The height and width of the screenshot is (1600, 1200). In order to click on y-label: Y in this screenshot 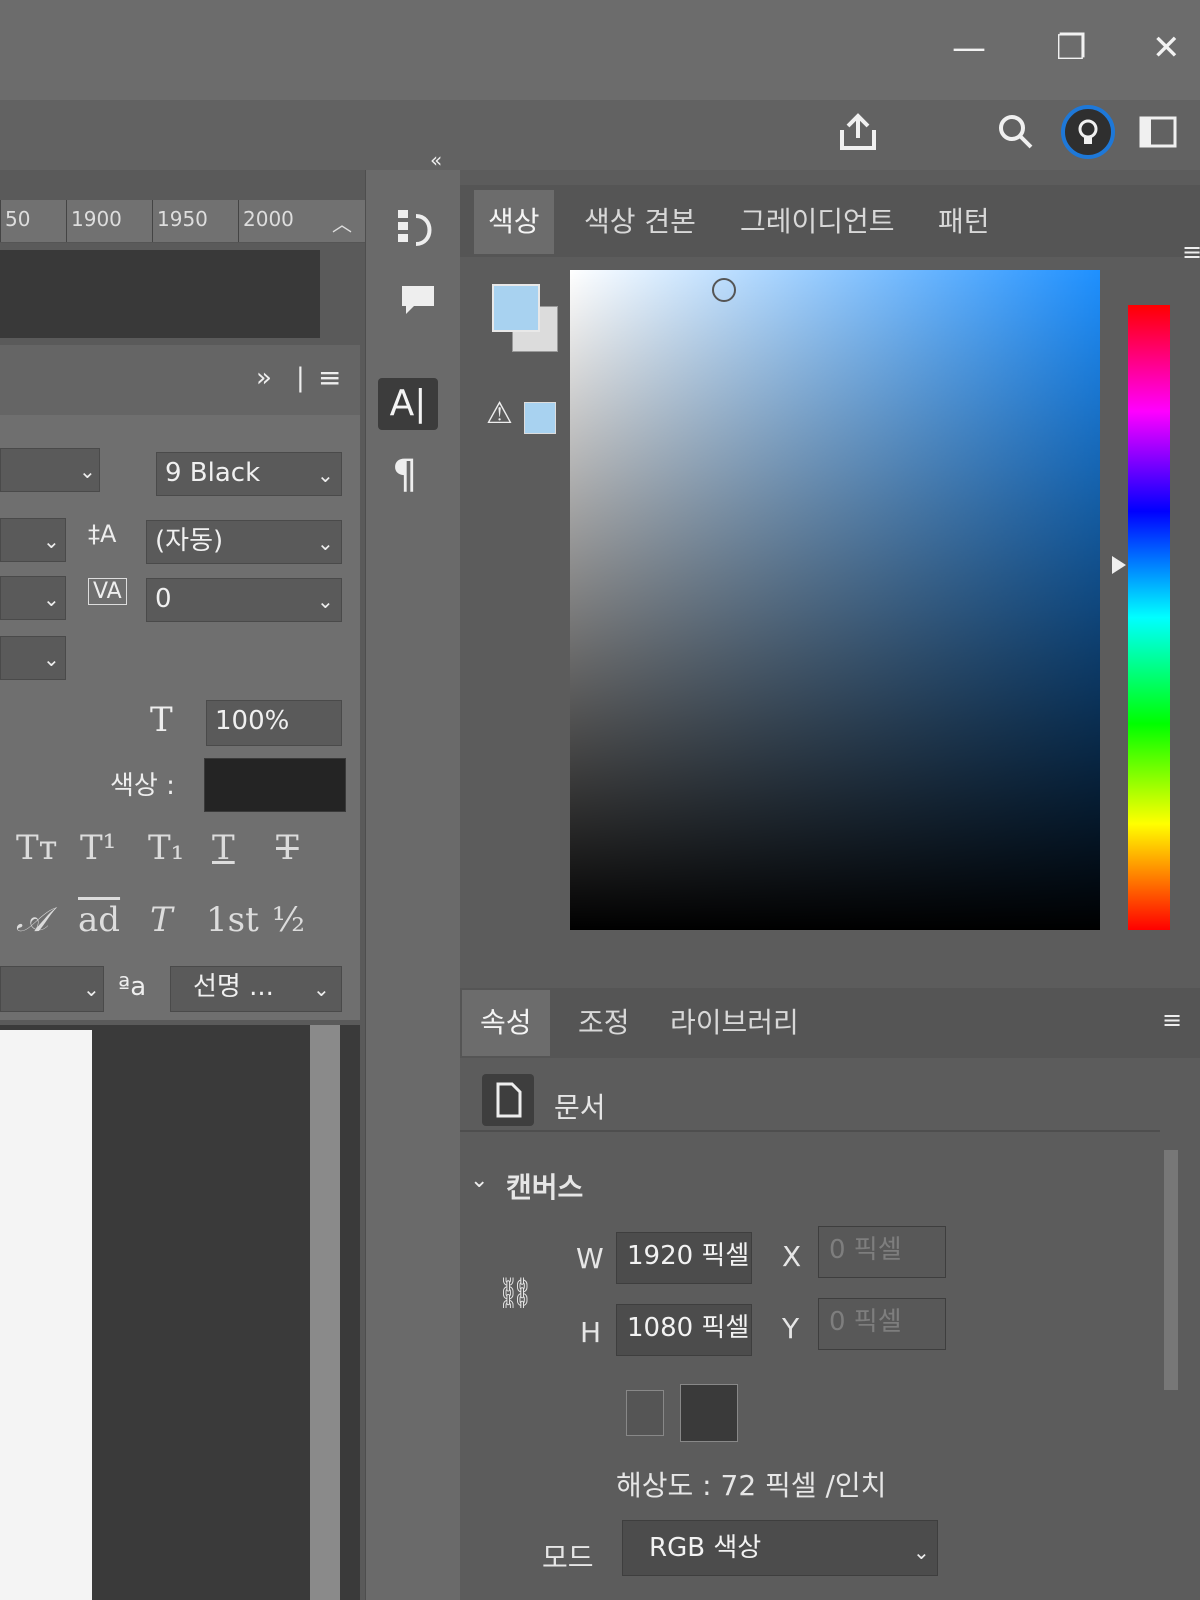, I will do `click(791, 1328)`.